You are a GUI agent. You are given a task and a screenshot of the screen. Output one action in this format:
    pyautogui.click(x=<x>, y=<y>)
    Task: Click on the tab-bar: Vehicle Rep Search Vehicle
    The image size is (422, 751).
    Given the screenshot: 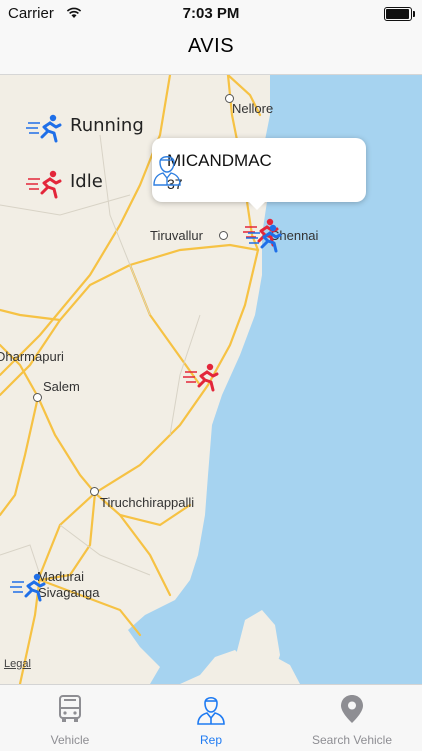 What is the action you would take?
    pyautogui.click(x=211, y=717)
    